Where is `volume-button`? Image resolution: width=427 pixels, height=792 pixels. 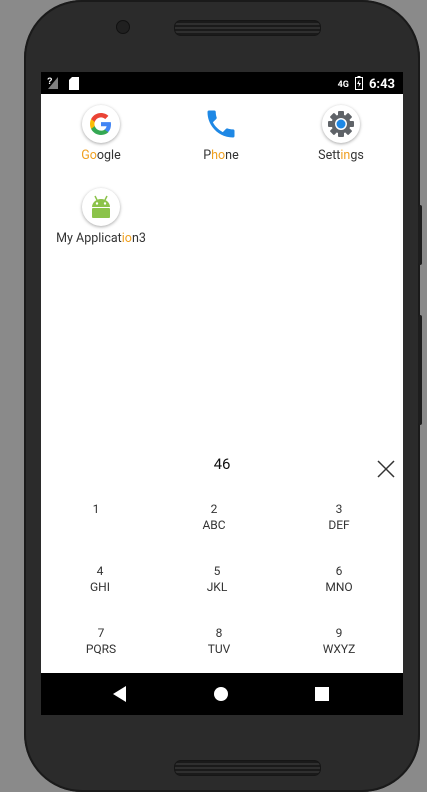 volume-button is located at coordinates (420, 370).